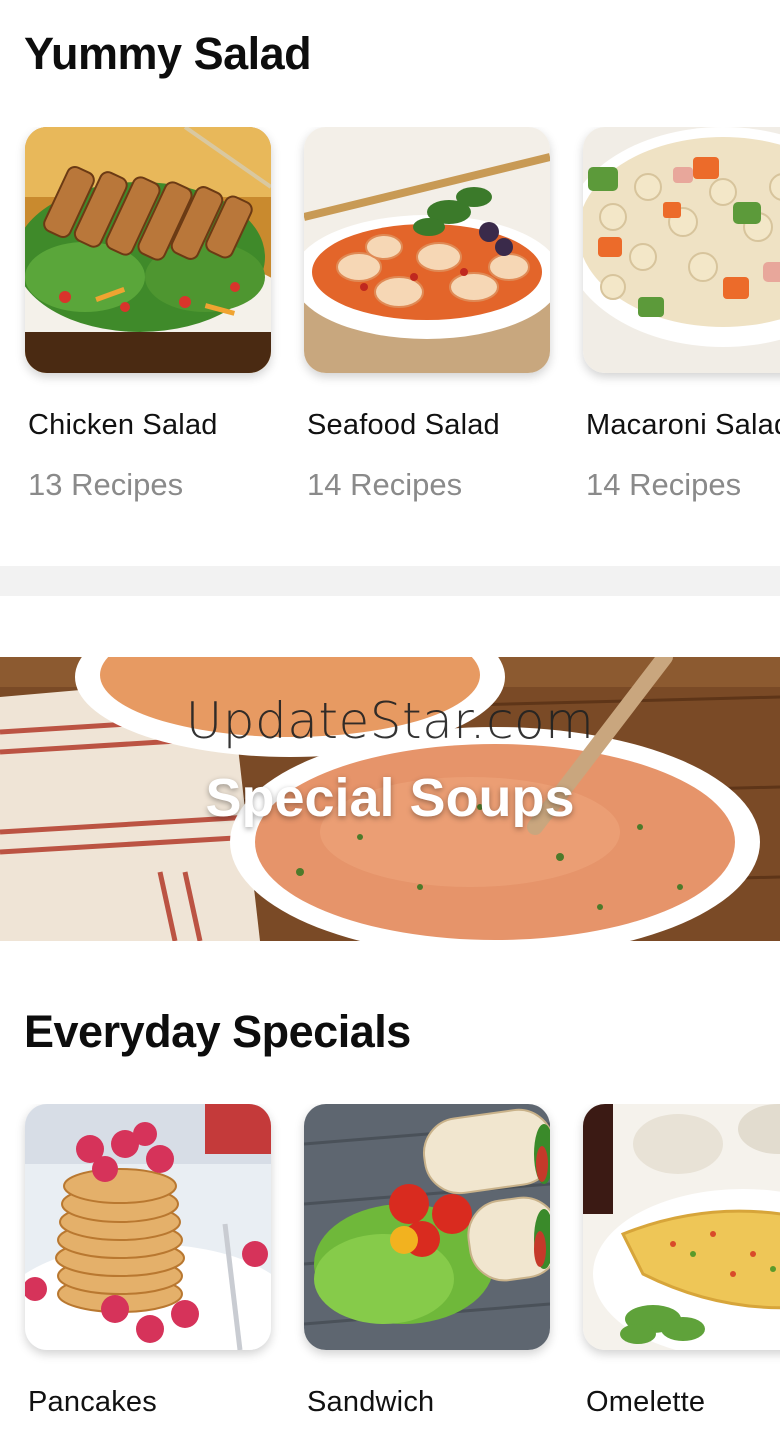 The height and width of the screenshot is (1429, 780). Describe the element at coordinates (371, 1402) in the screenshot. I see `card-name: Sandwich` at that location.